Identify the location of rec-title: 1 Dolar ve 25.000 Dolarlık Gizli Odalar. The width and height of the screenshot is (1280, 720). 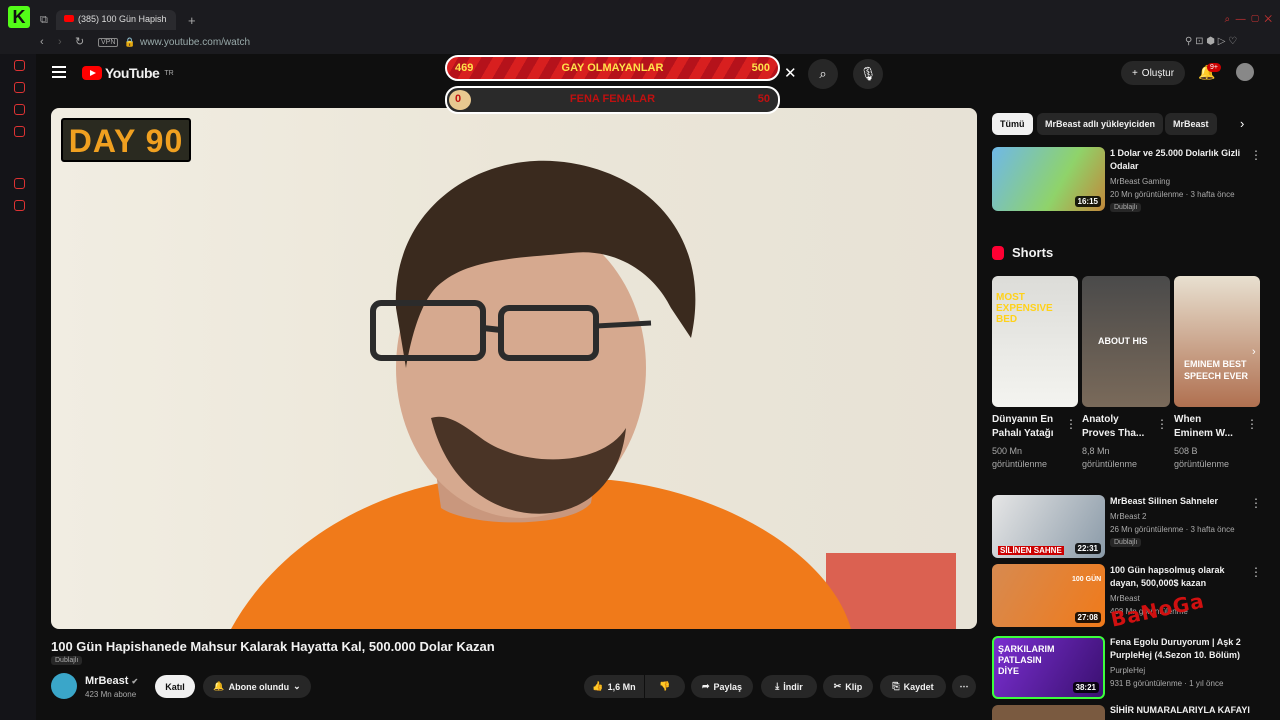
(1175, 160).